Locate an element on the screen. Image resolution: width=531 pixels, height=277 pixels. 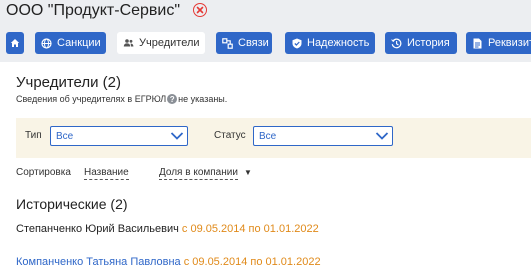
section-nav: Санкции Учредители Связи Надежность Исто is located at coordinates (265, 43).